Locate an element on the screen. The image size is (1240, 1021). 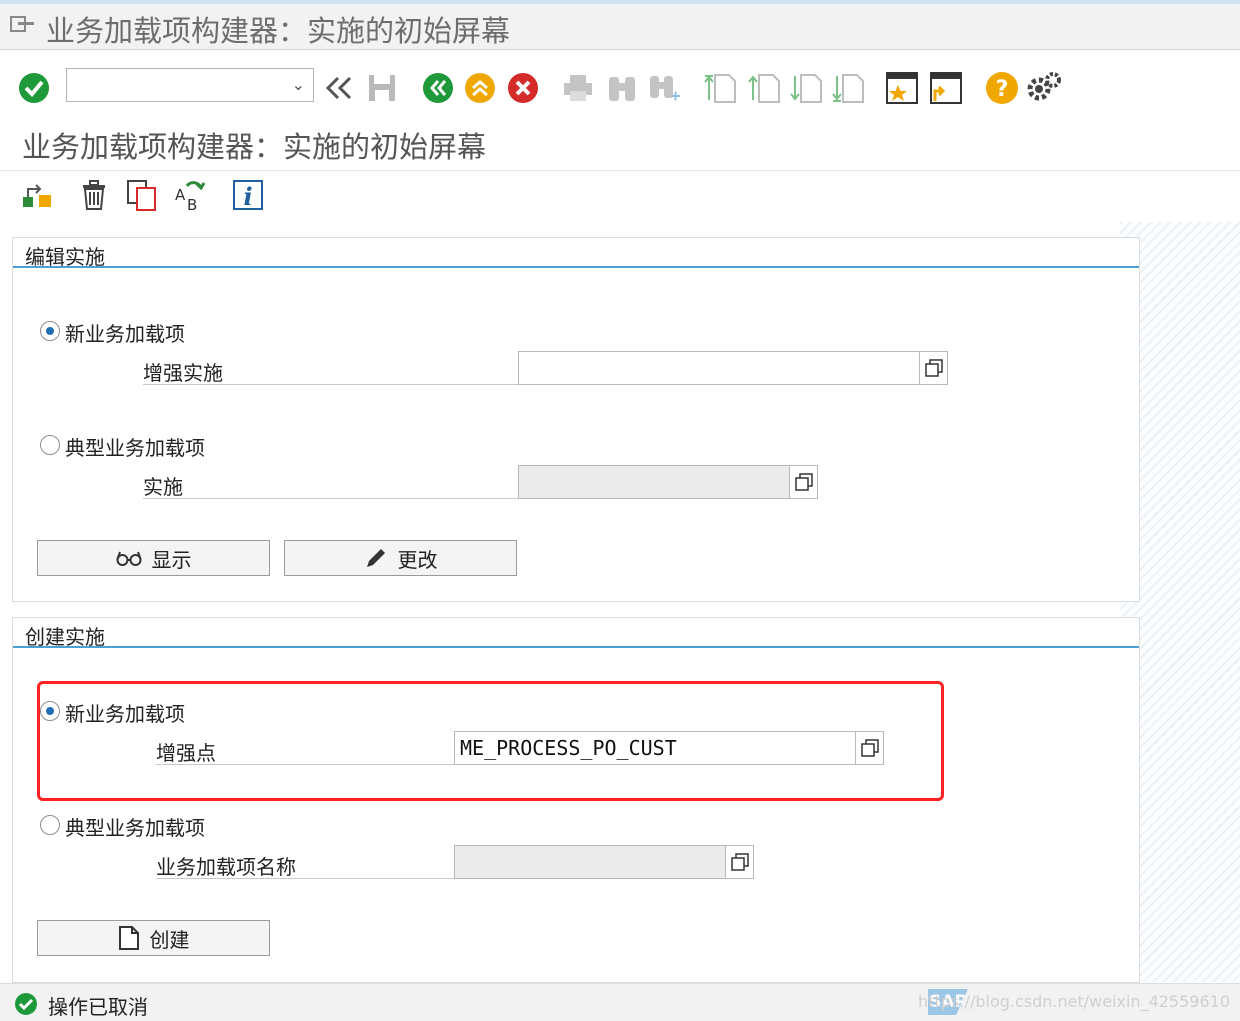
create-button: 创建 is located at coordinates (153, 938).